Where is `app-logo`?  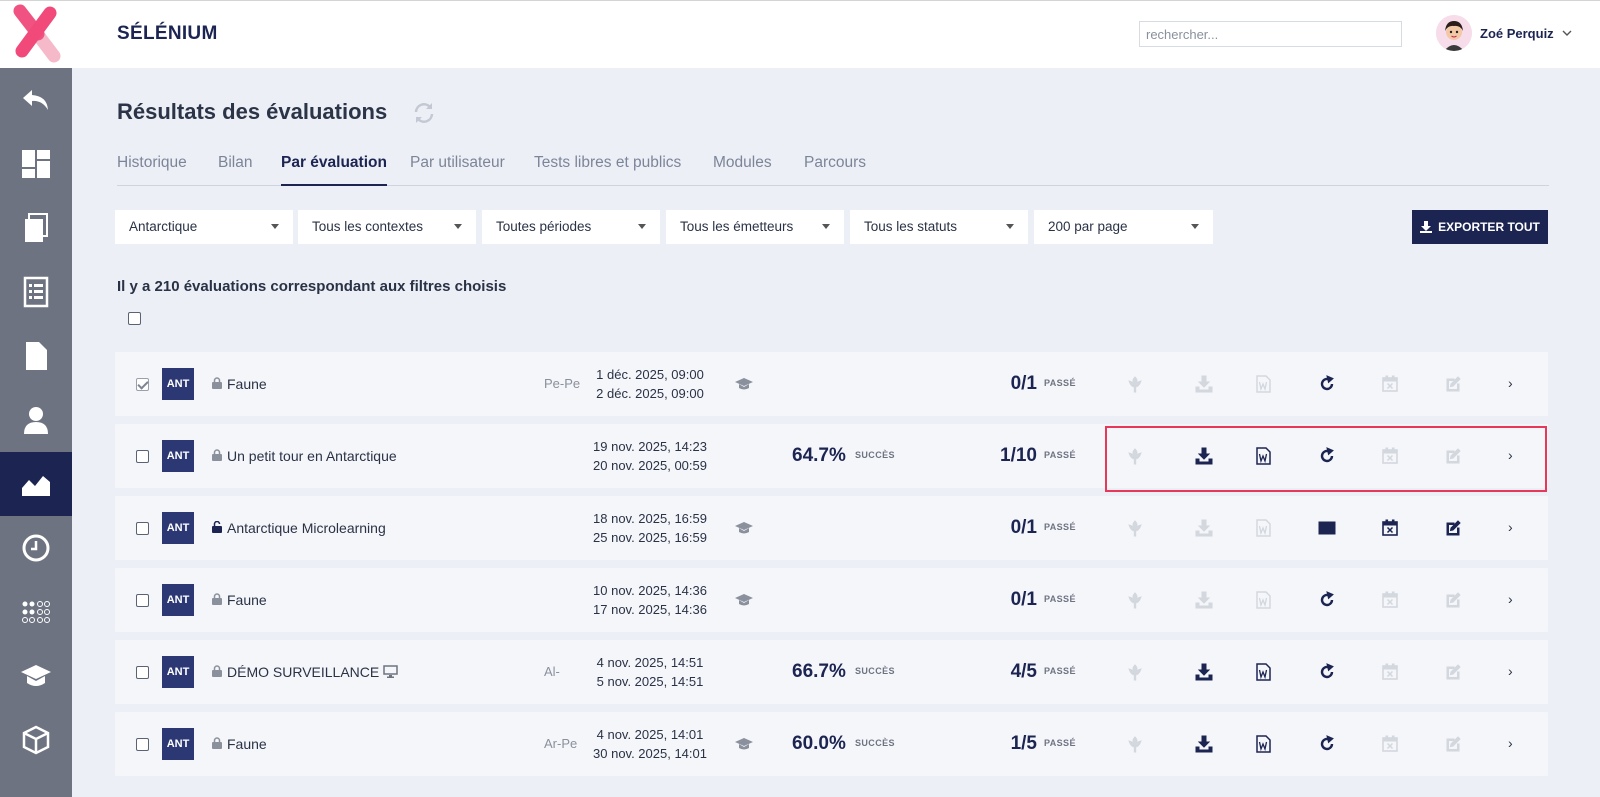 app-logo is located at coordinates (36, 35).